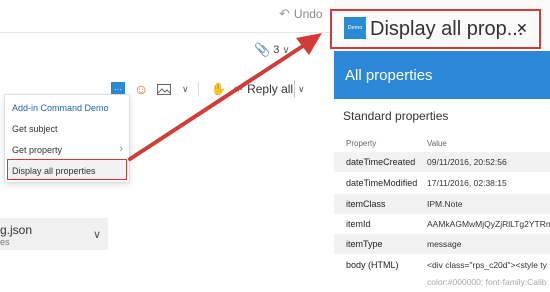 The height and width of the screenshot is (292, 550). What do you see at coordinates (60, 108) in the screenshot?
I see `menu-header: Add-in Command Demo` at bounding box center [60, 108].